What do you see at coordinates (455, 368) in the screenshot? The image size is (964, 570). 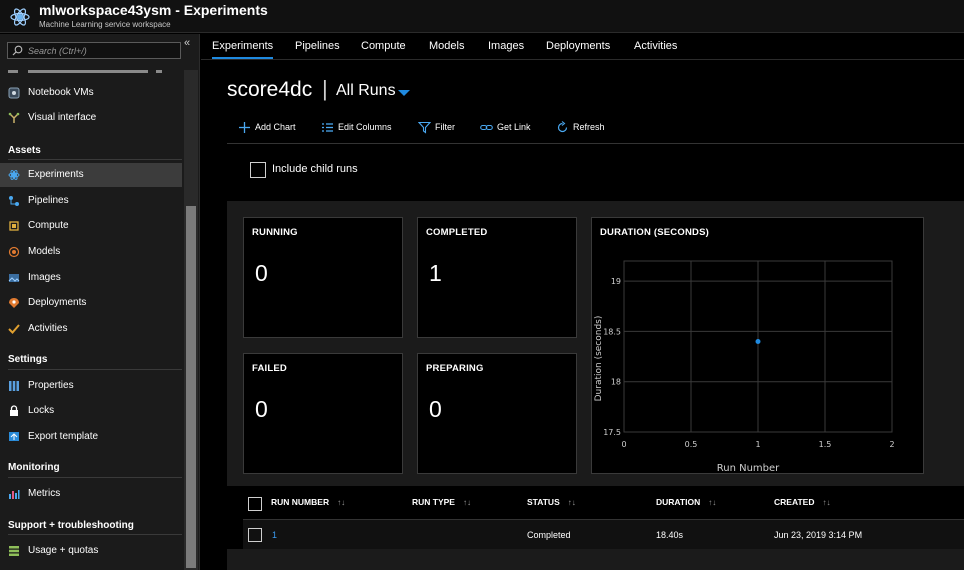 I see `preparing-label: PREPARING` at bounding box center [455, 368].